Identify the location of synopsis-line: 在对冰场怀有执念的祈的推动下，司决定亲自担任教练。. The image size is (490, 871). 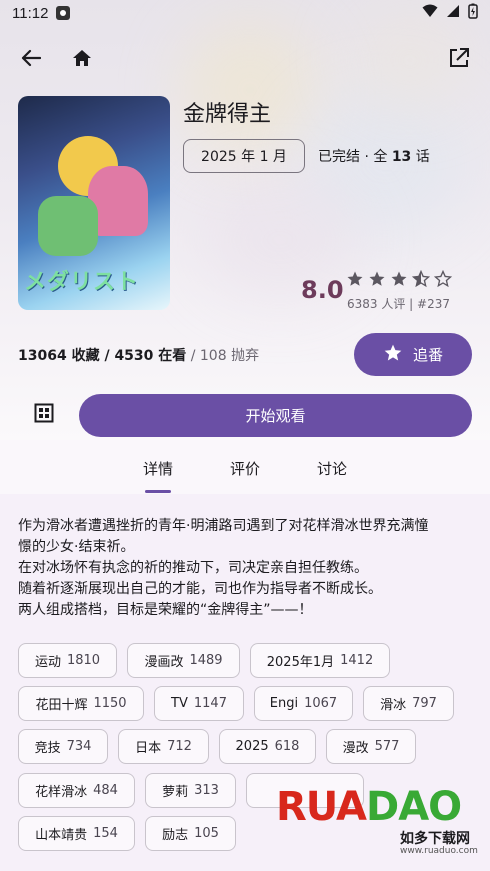
(193, 568).